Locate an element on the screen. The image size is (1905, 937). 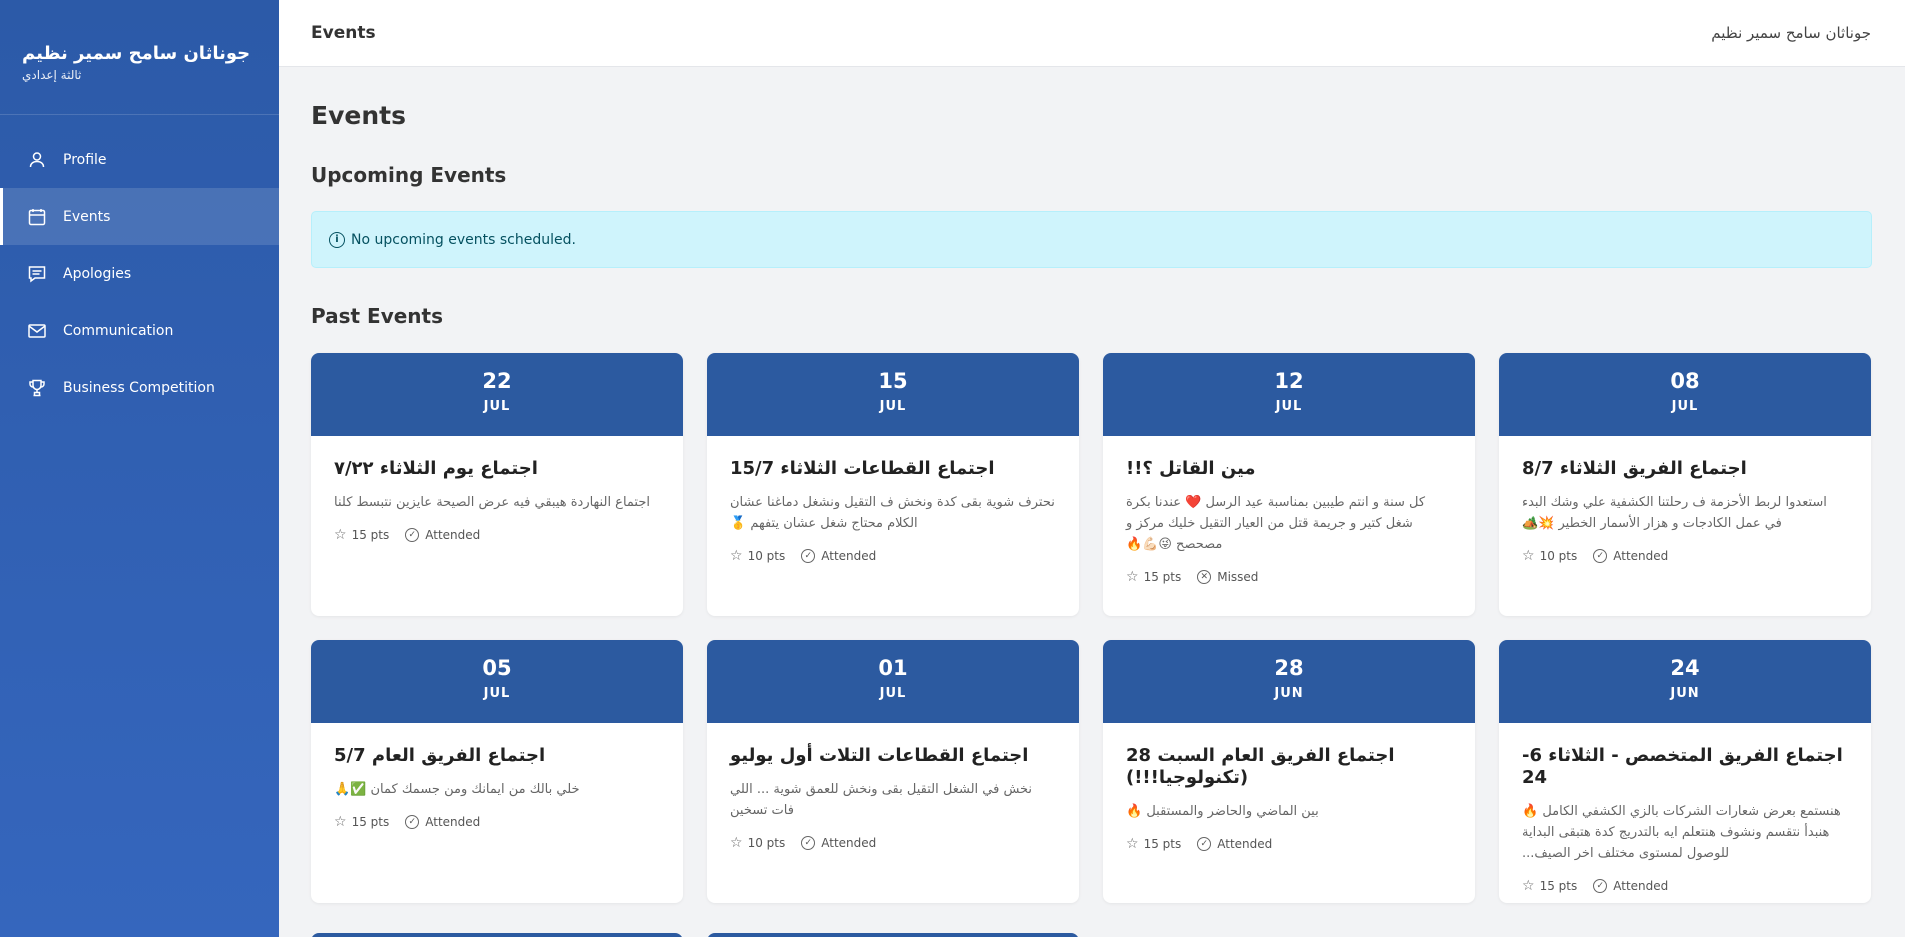
sidebar-item-communication: Communication is located at coordinates (139, 330).